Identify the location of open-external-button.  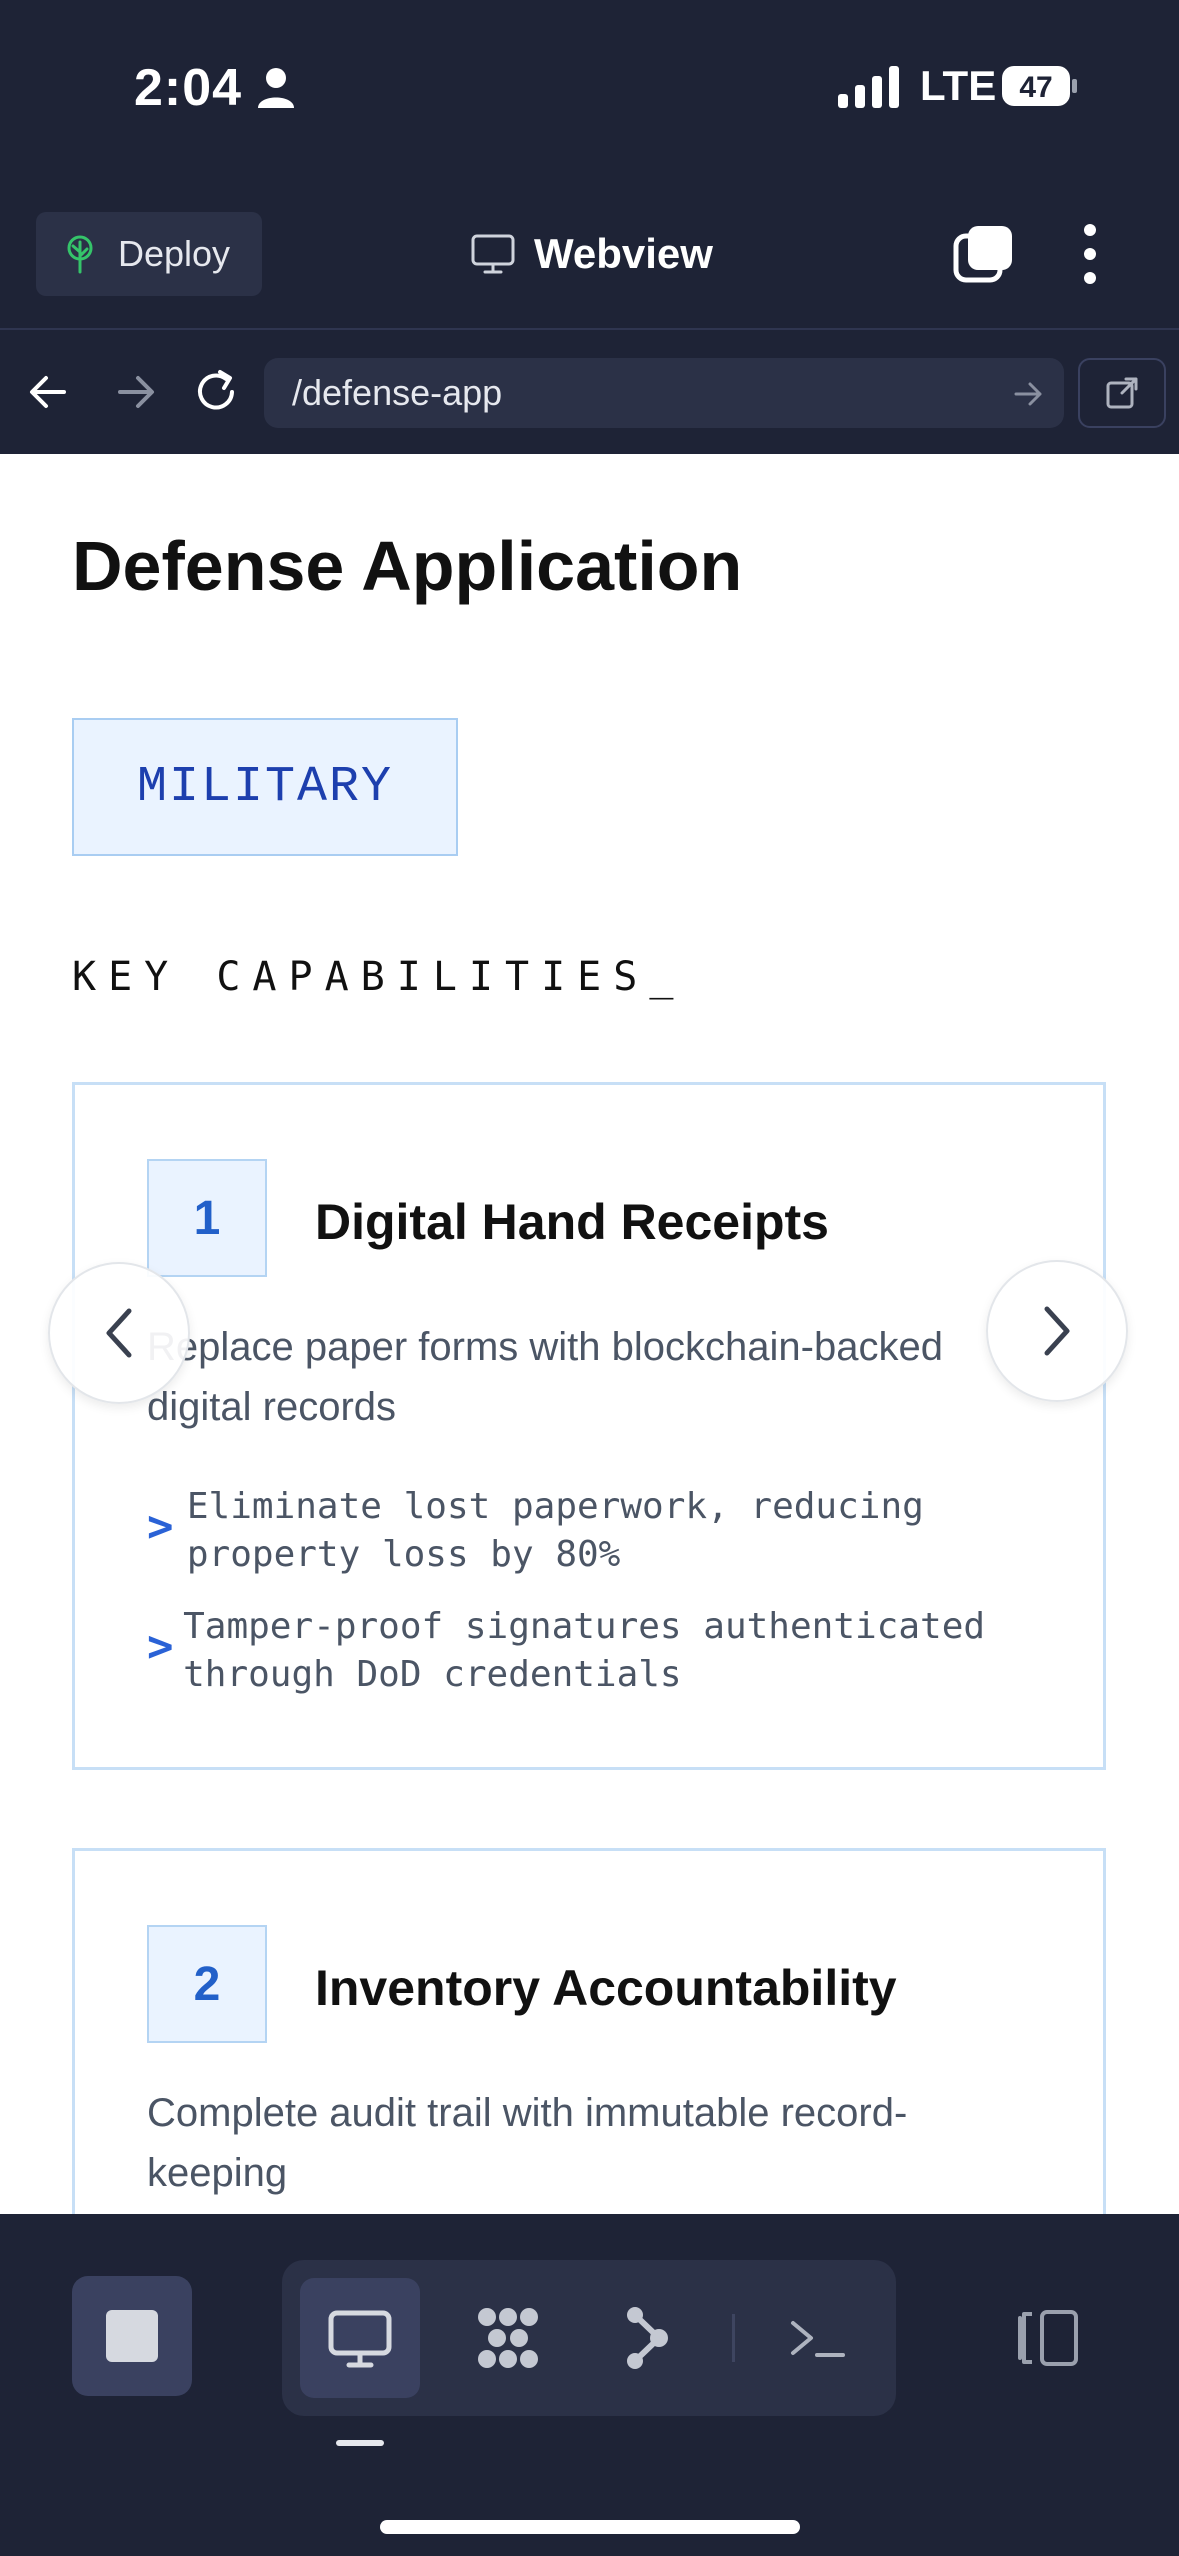
(1122, 393).